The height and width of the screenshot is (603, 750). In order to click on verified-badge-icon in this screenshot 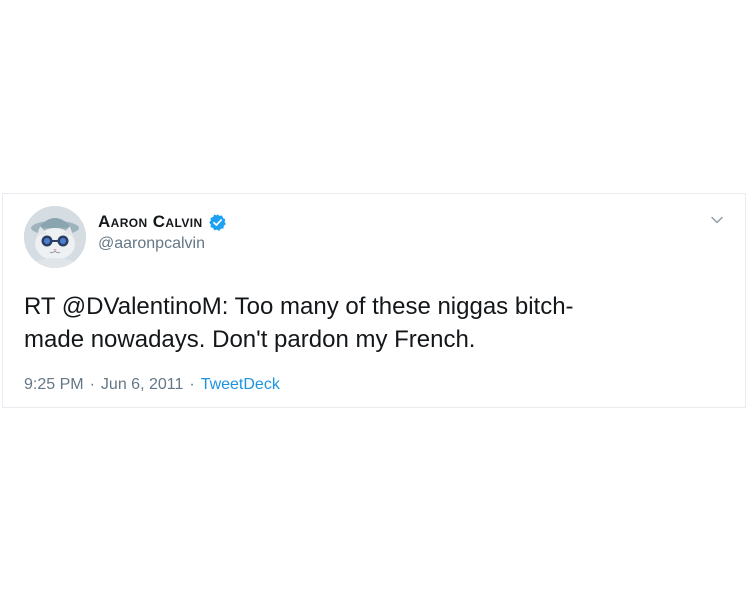, I will do `click(217, 222)`.